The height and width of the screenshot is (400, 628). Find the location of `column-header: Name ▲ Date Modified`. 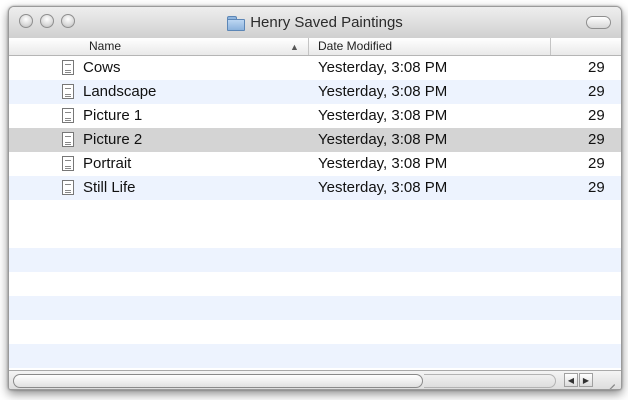

column-header: Name ▲ Date Modified is located at coordinates (315, 47).